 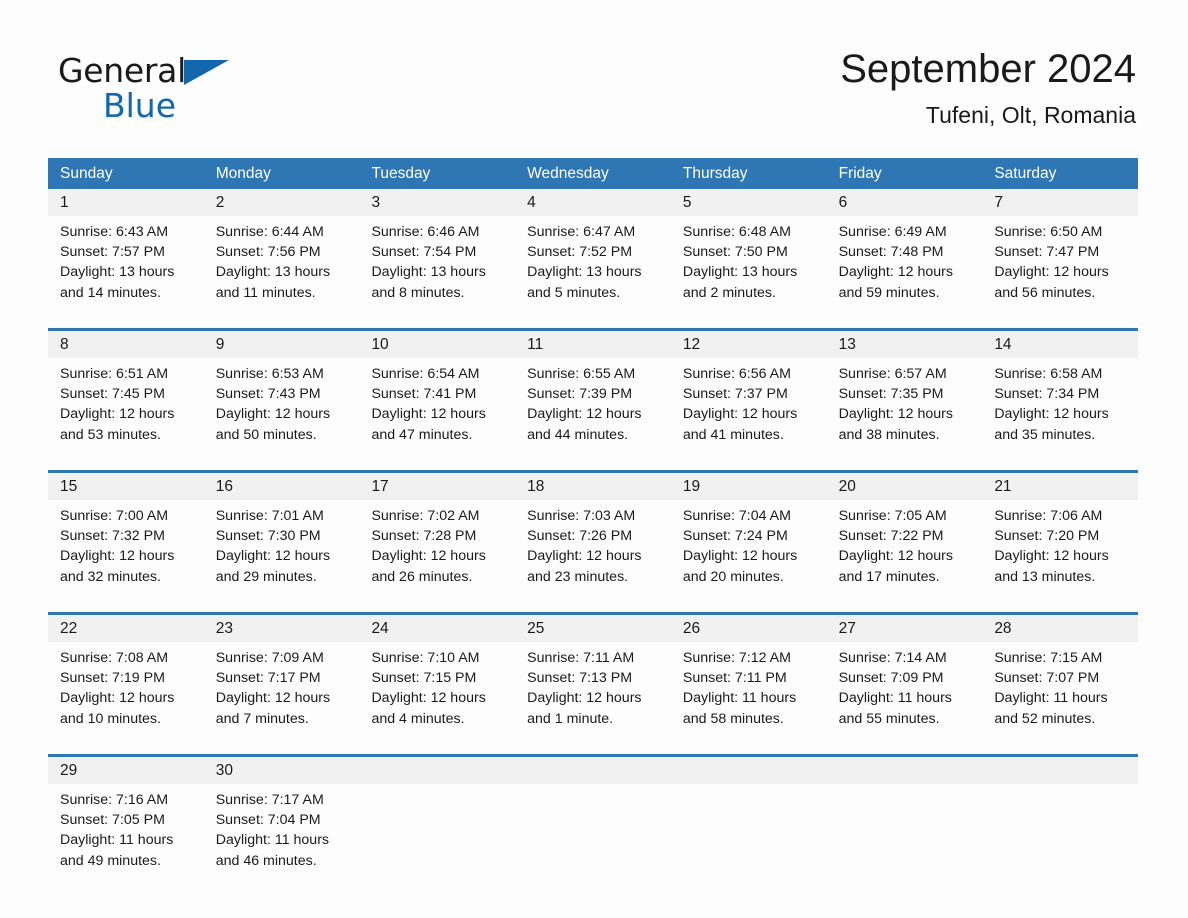 I want to click on weekday-header-saturday: Saturday, so click(x=1025, y=173).